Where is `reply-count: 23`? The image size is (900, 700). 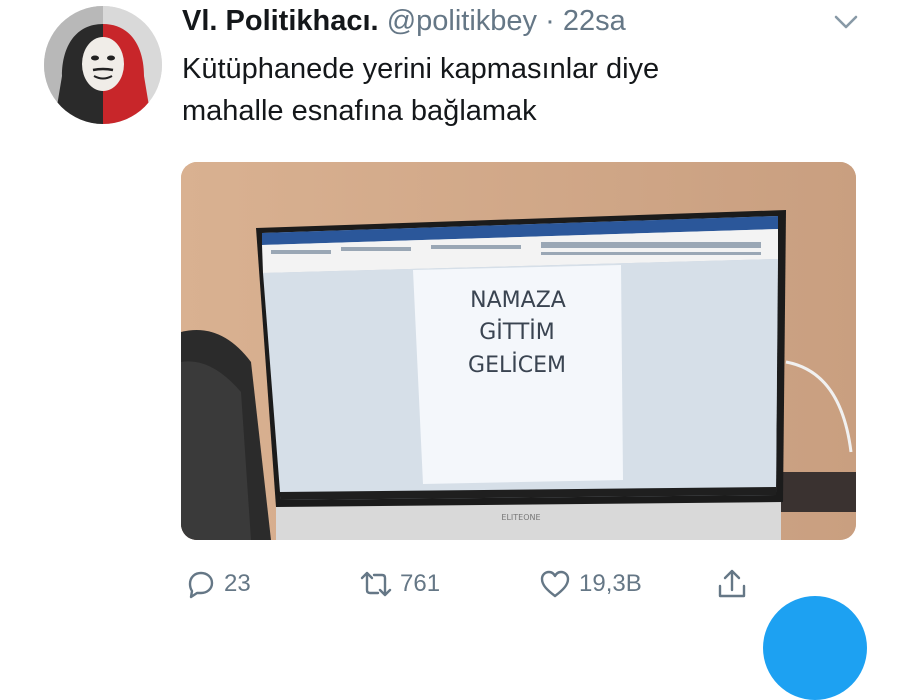
reply-count: 23 is located at coordinates (237, 583).